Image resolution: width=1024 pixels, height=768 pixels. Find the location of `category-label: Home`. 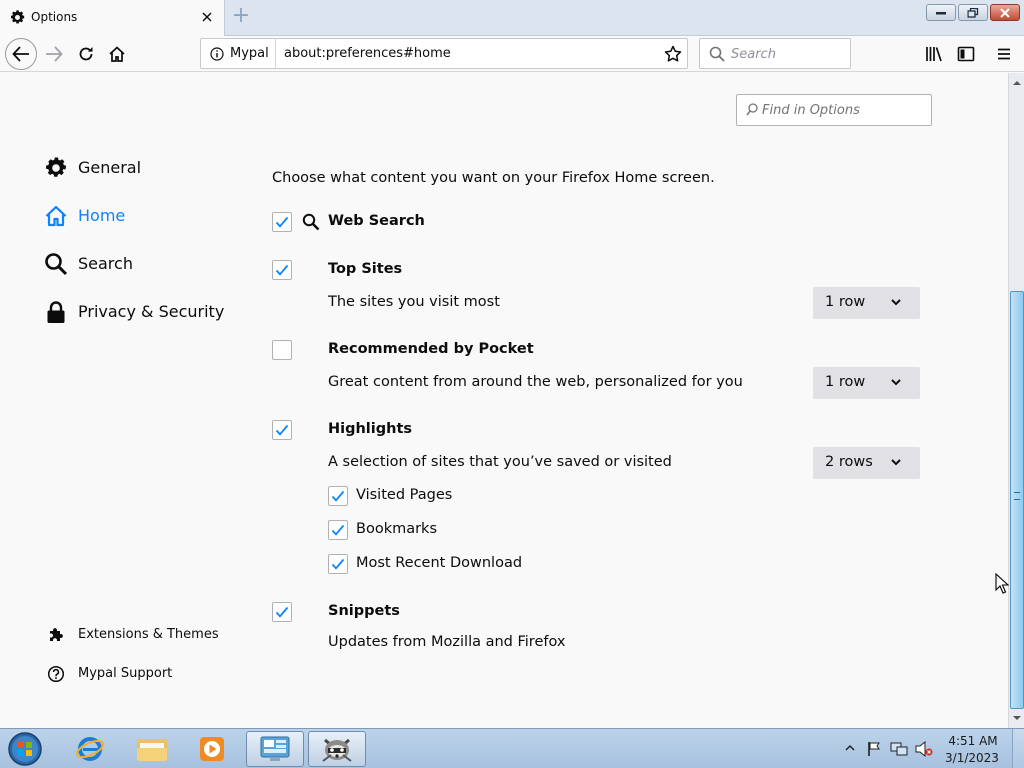

category-label: Home is located at coordinates (102, 215).